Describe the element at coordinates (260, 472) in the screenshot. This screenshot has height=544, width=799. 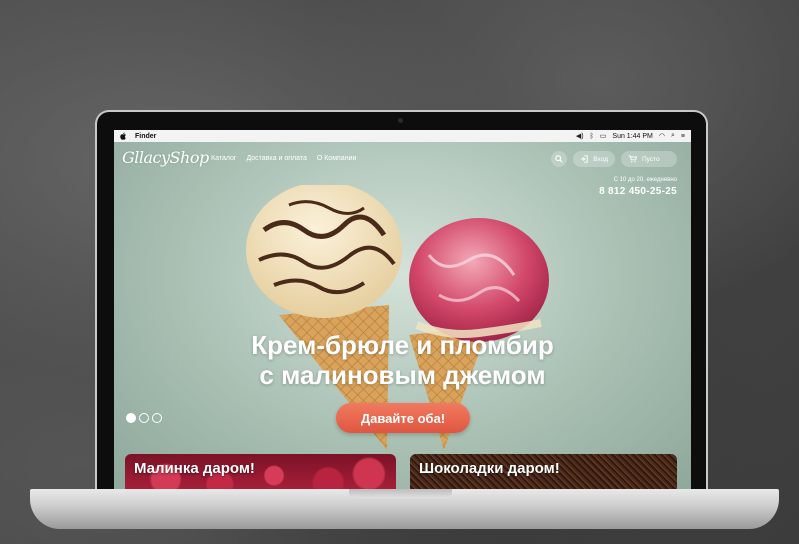
I see `promo-raspberry: Малинка даром!` at that location.